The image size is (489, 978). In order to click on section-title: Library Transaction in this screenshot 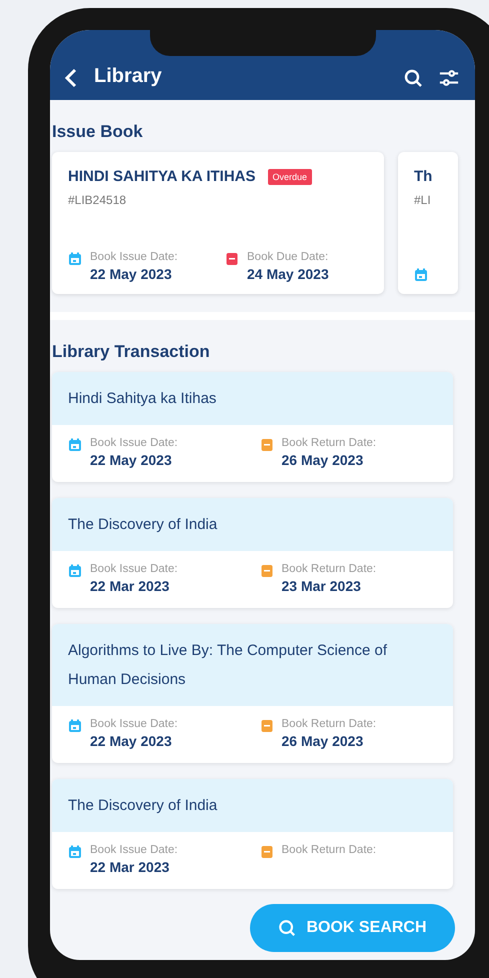, I will do `click(131, 352)`.